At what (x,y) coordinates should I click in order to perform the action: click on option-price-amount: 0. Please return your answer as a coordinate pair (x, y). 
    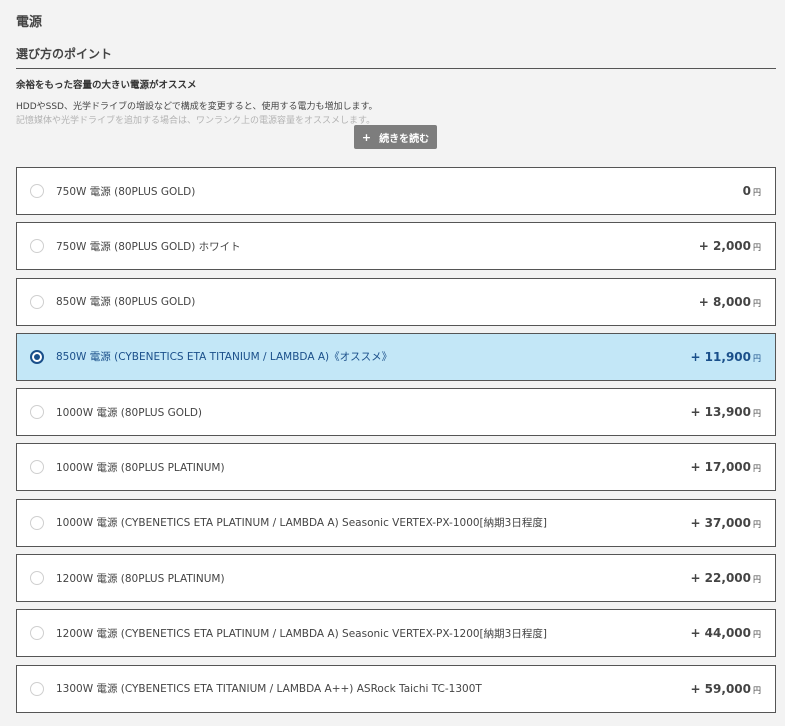
    Looking at the image, I should click on (746, 191).